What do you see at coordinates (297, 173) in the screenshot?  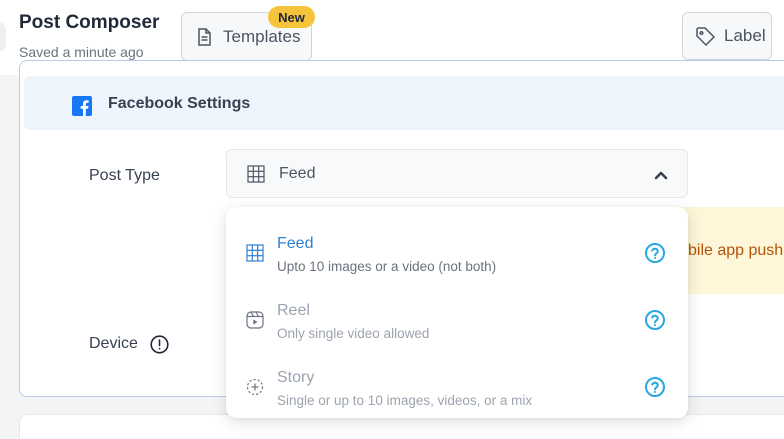 I see `post-type-value: Feed` at bounding box center [297, 173].